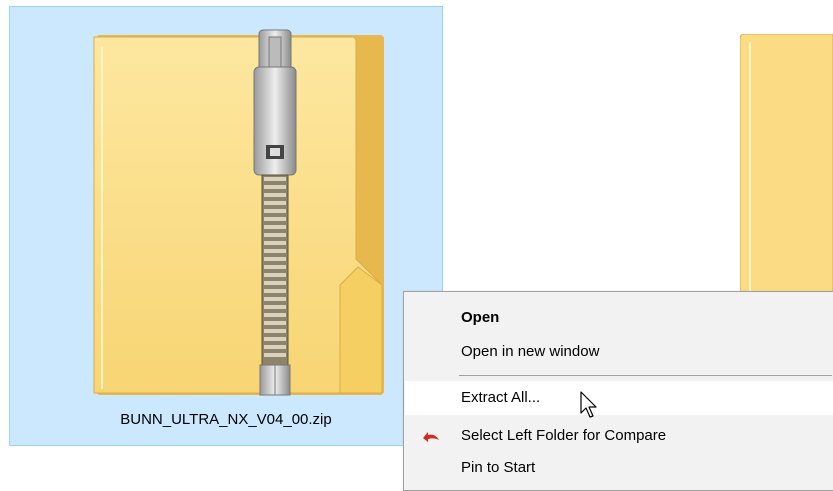  Describe the element at coordinates (619, 468) in the screenshot. I see `menu-item-pin-to-start: Pin to Start` at that location.